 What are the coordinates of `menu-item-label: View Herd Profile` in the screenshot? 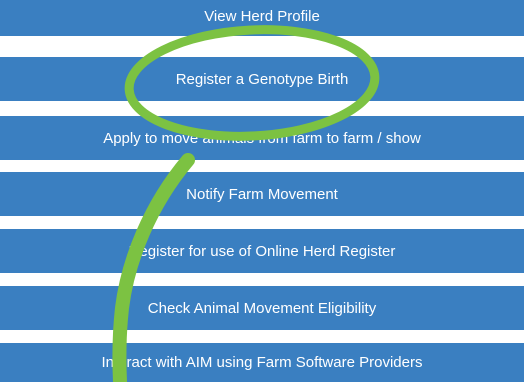 It's located at (262, 16).